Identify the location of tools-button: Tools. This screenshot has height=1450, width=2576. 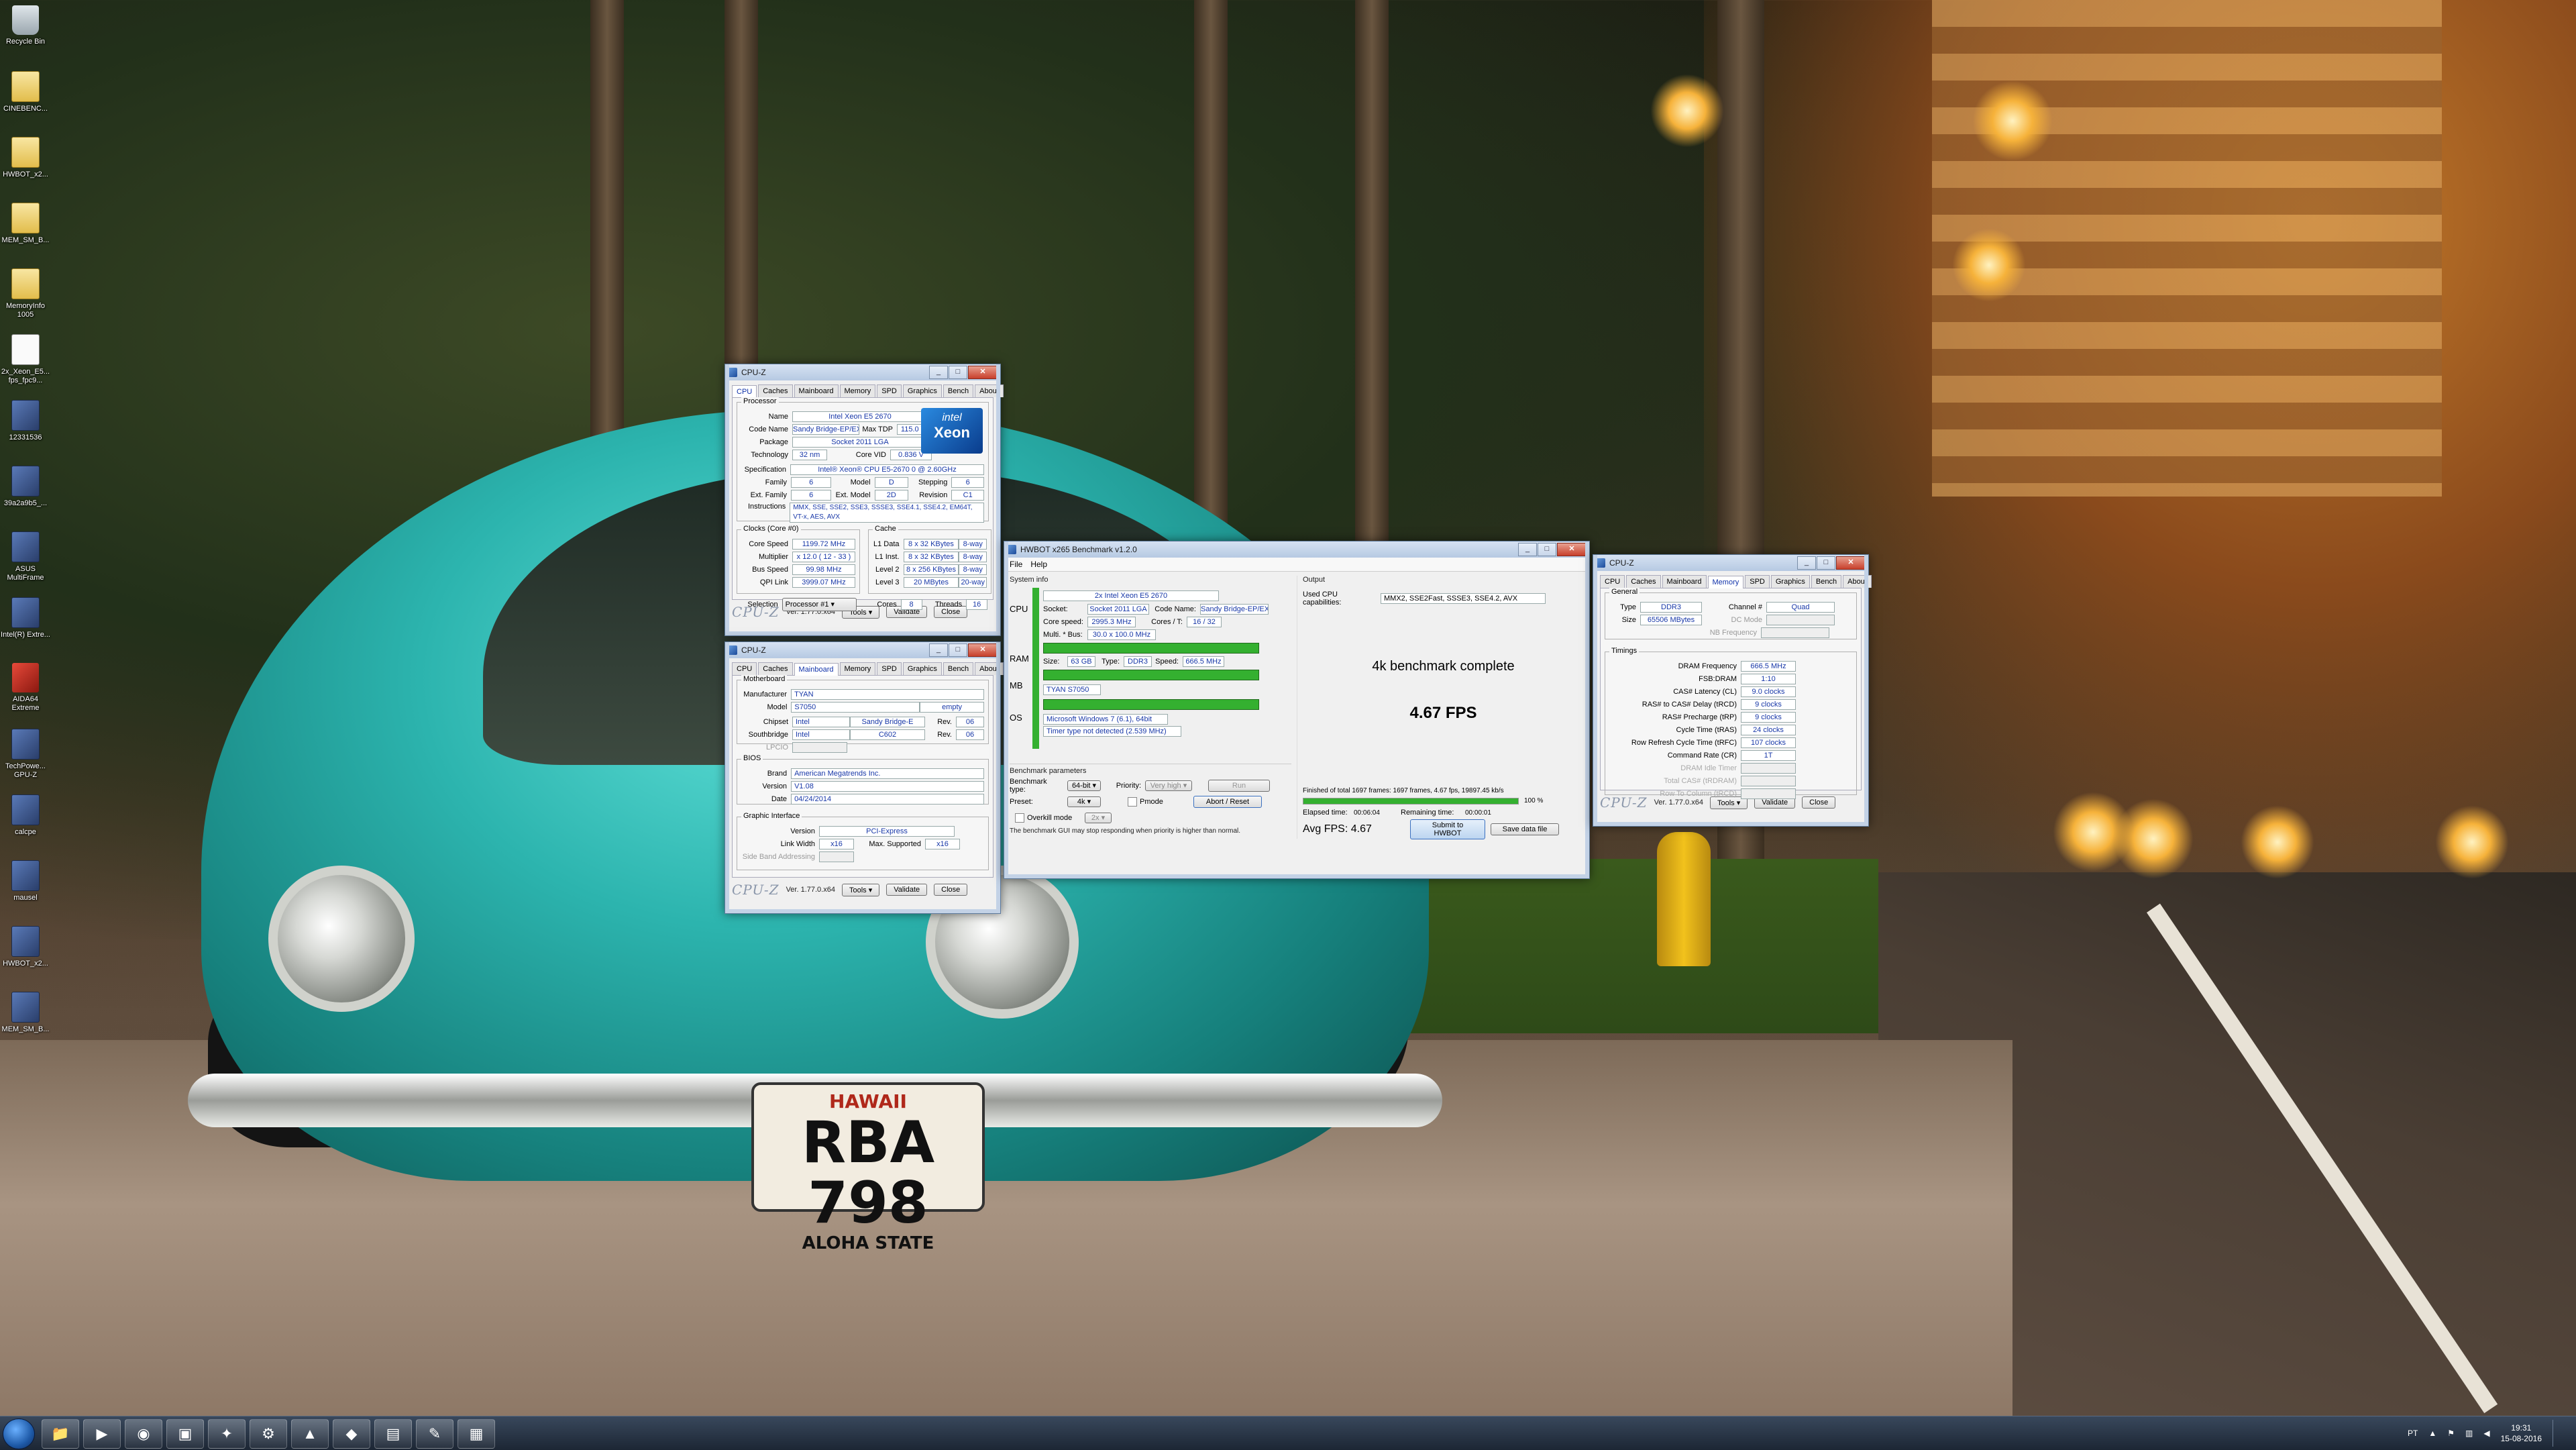
(860, 889).